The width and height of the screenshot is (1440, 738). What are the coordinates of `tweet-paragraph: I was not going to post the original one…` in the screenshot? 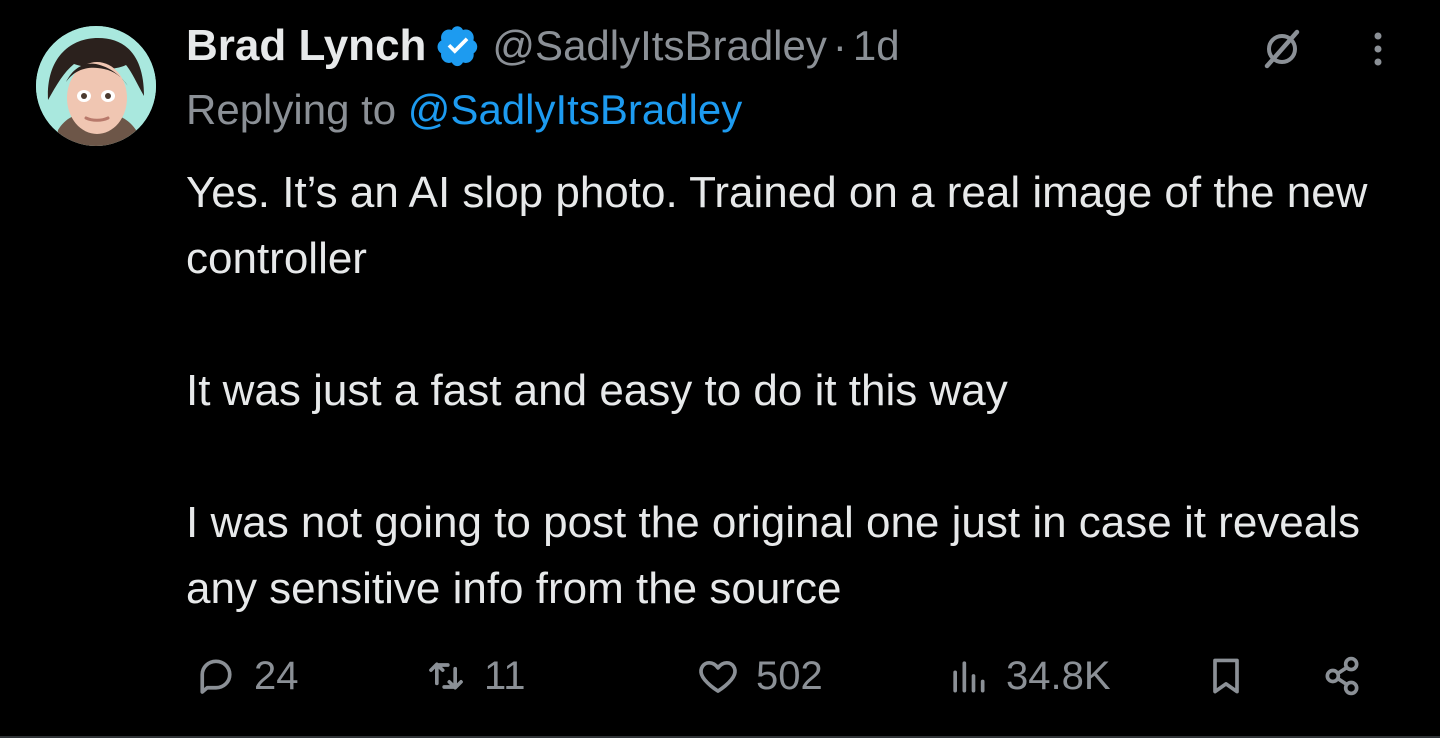 It's located at (773, 555).